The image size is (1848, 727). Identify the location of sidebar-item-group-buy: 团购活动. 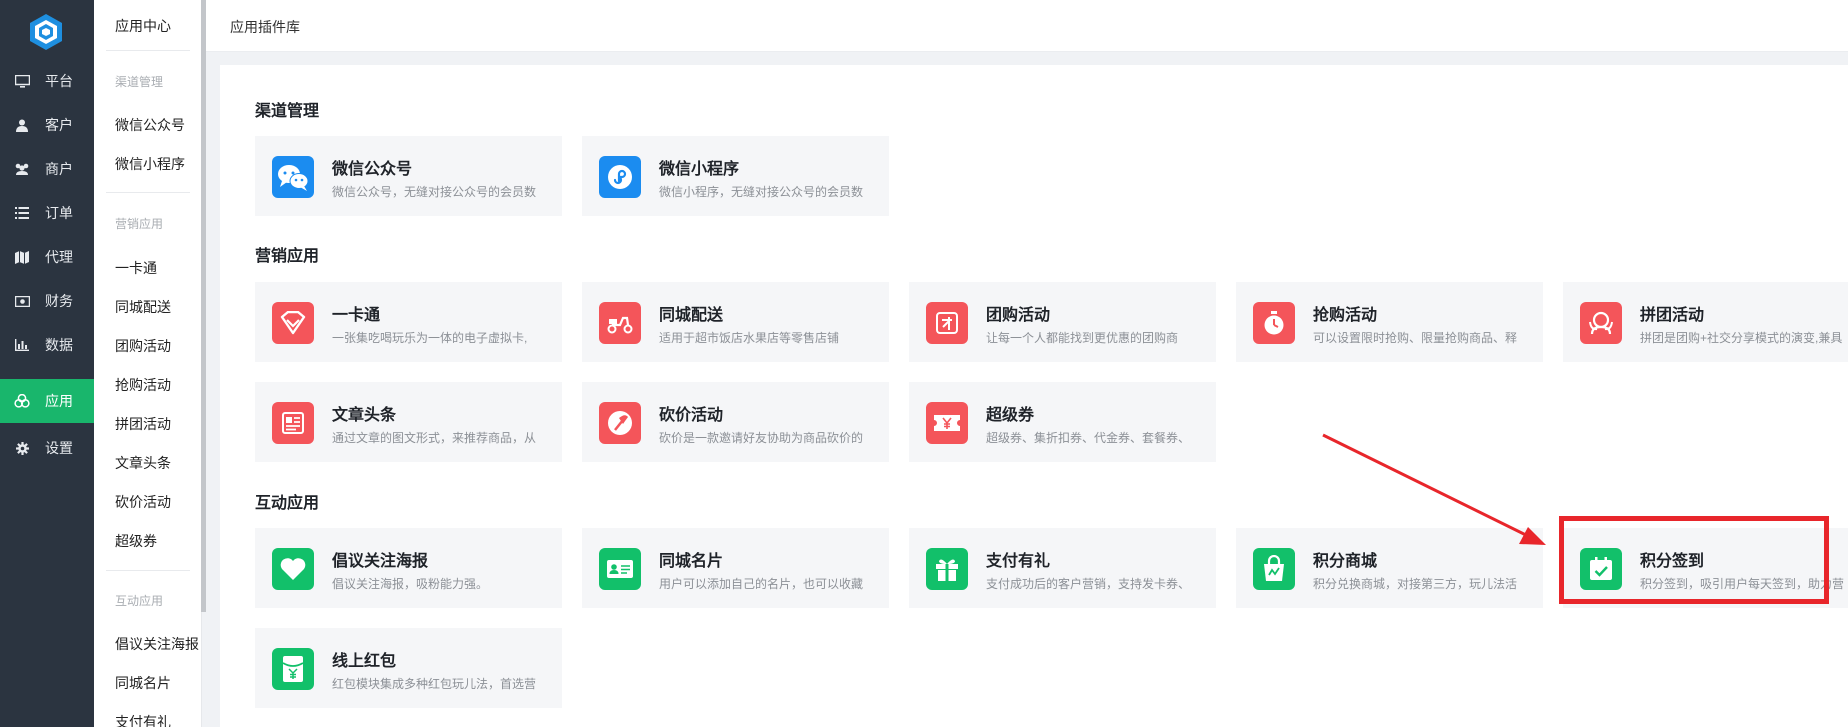
(157, 346).